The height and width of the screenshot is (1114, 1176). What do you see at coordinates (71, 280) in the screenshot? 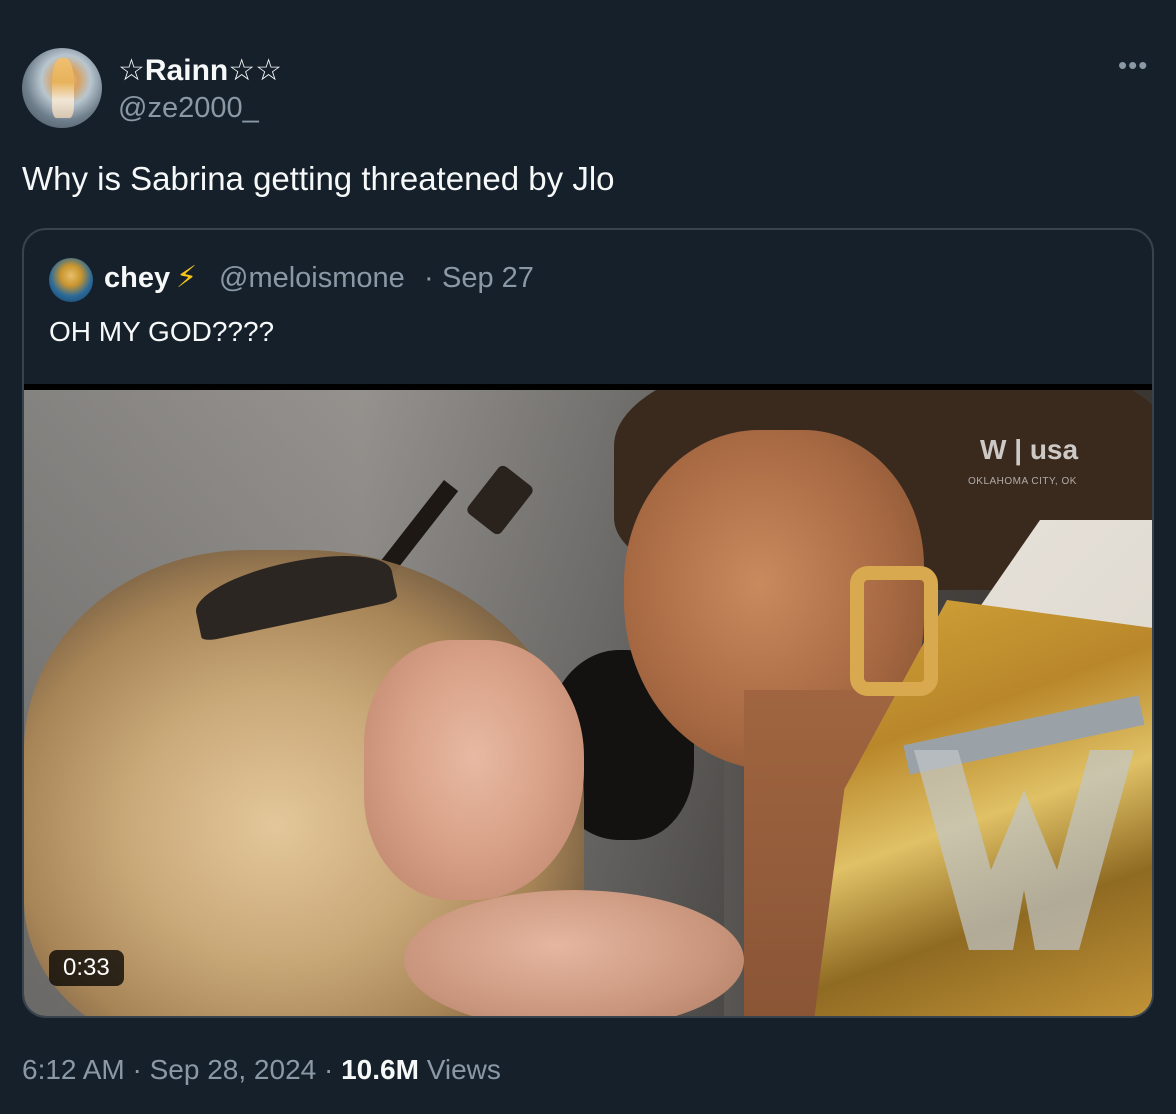
I see `quoted-author-avatar` at bounding box center [71, 280].